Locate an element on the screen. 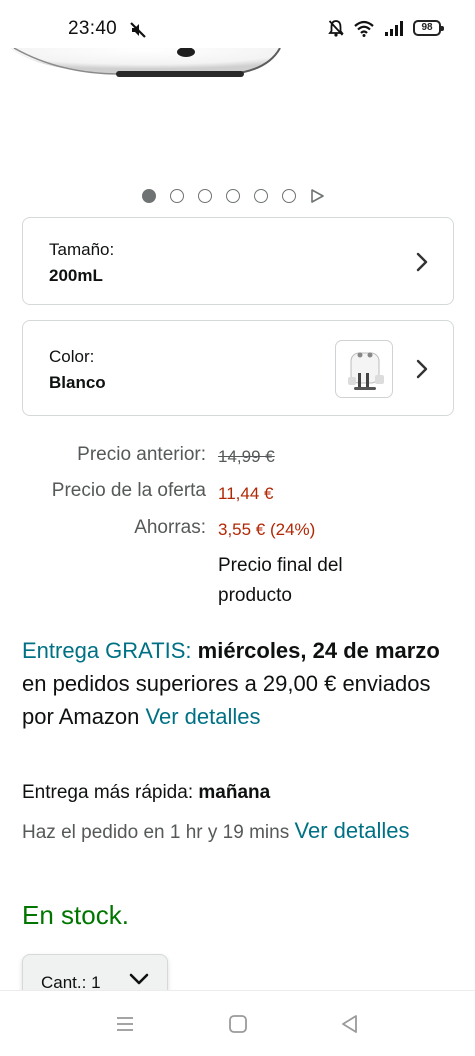 This screenshot has height=1056, width=475. image-carousel-indicator is located at coordinates (233, 196).